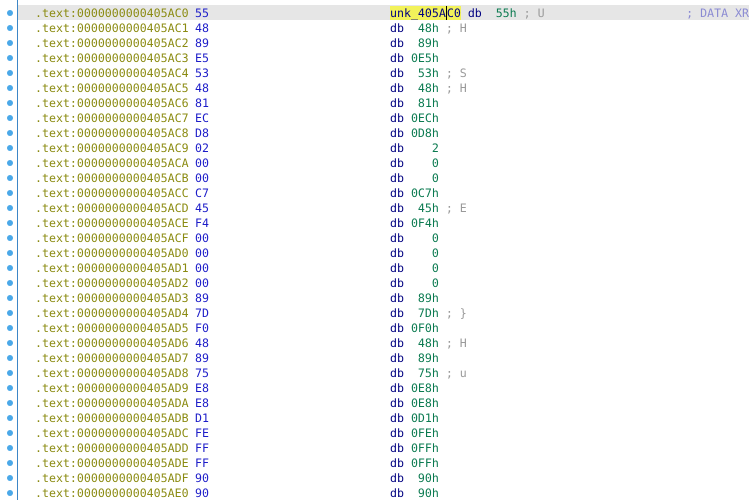 The image size is (749, 500). Describe the element at coordinates (424, 133) in the screenshot. I see `value-text: 0D8h` at that location.